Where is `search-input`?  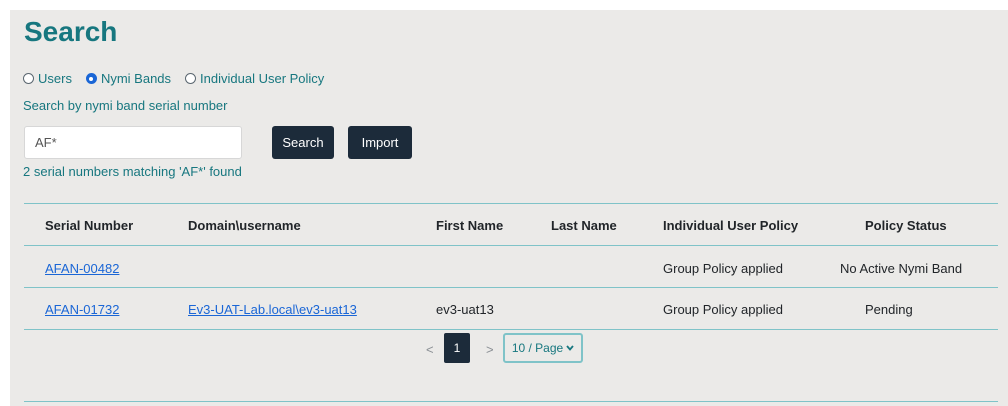 search-input is located at coordinates (133, 142).